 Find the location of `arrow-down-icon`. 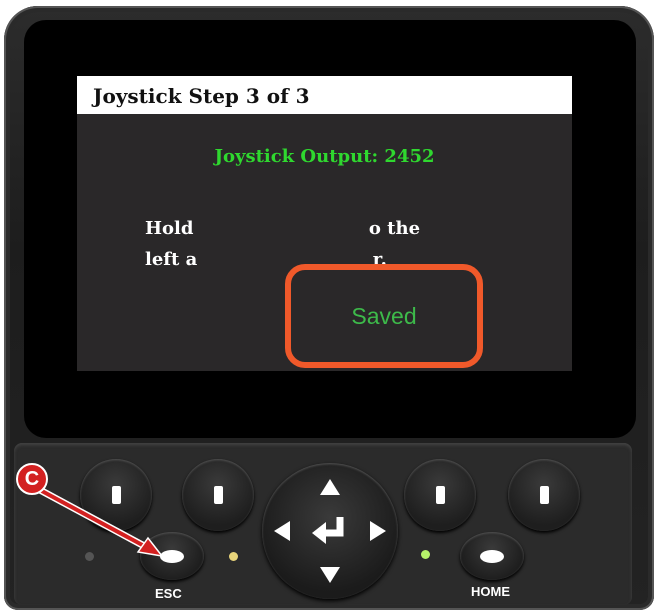

arrow-down-icon is located at coordinates (330, 575).